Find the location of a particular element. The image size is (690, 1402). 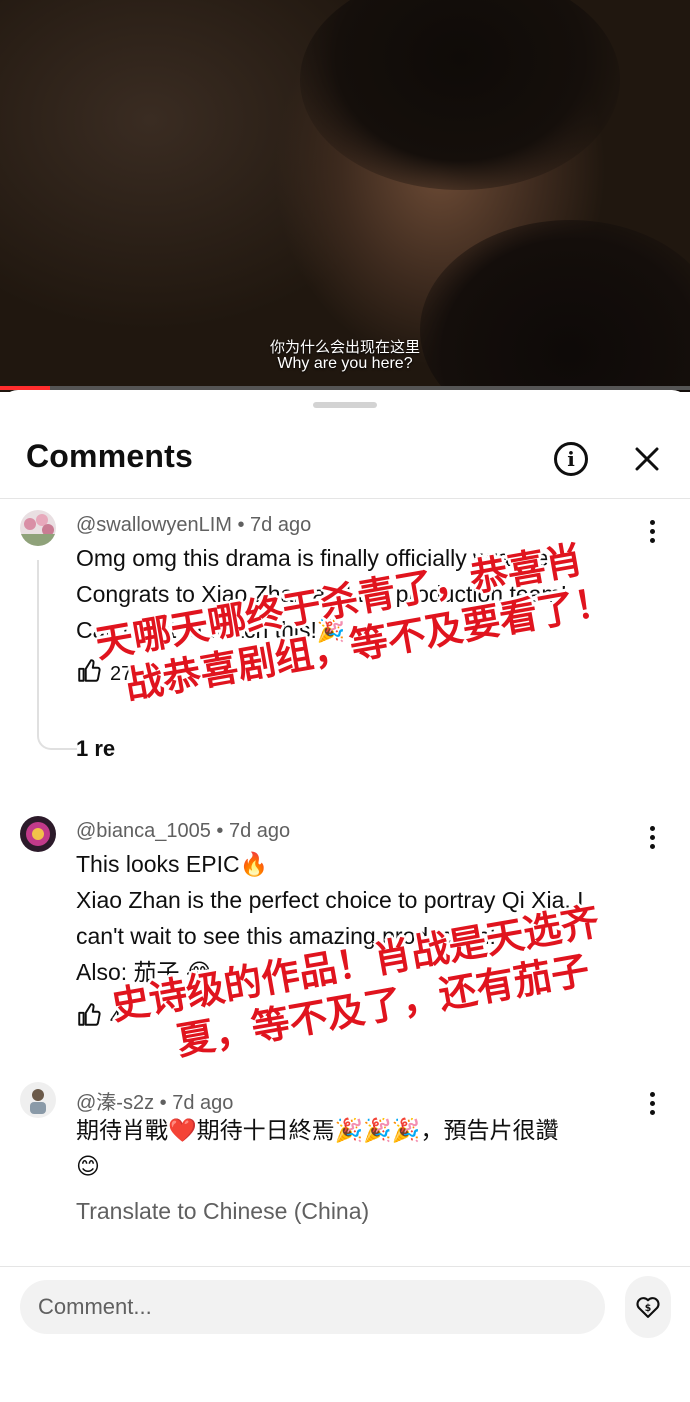

subtitle-english: Why are you here? is located at coordinates (345, 363).